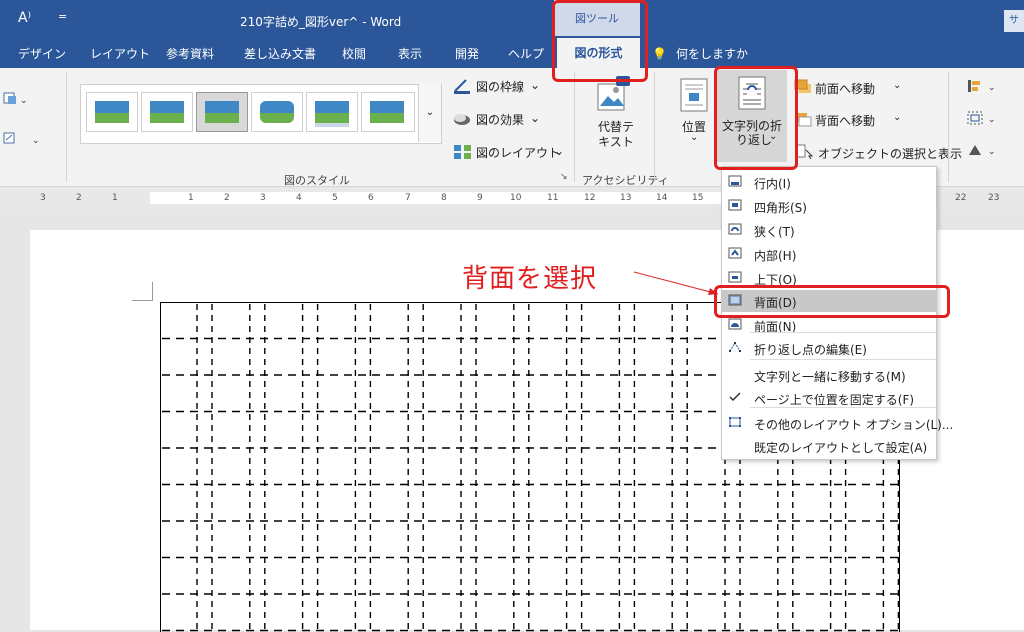 The height and width of the screenshot is (632, 1024). Describe the element at coordinates (408, 198) in the screenshot. I see `ruler-number: 7` at that location.